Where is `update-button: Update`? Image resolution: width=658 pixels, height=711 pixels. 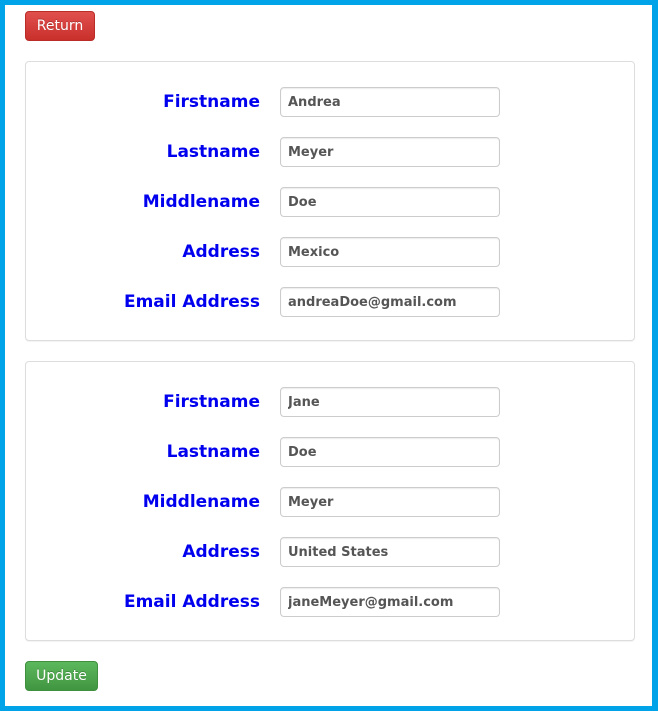 update-button: Update is located at coordinates (61, 676).